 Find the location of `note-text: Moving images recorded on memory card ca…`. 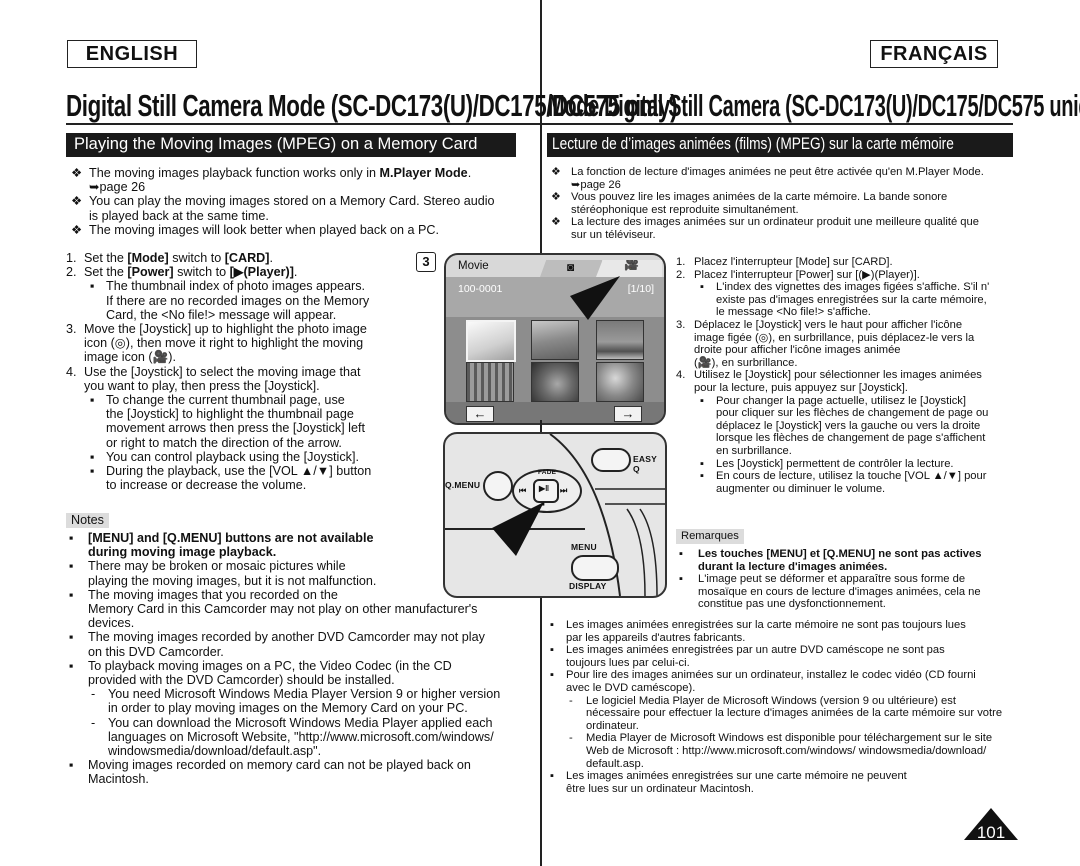

note-text: Moving images recorded on memory card ca… is located at coordinates (279, 765).